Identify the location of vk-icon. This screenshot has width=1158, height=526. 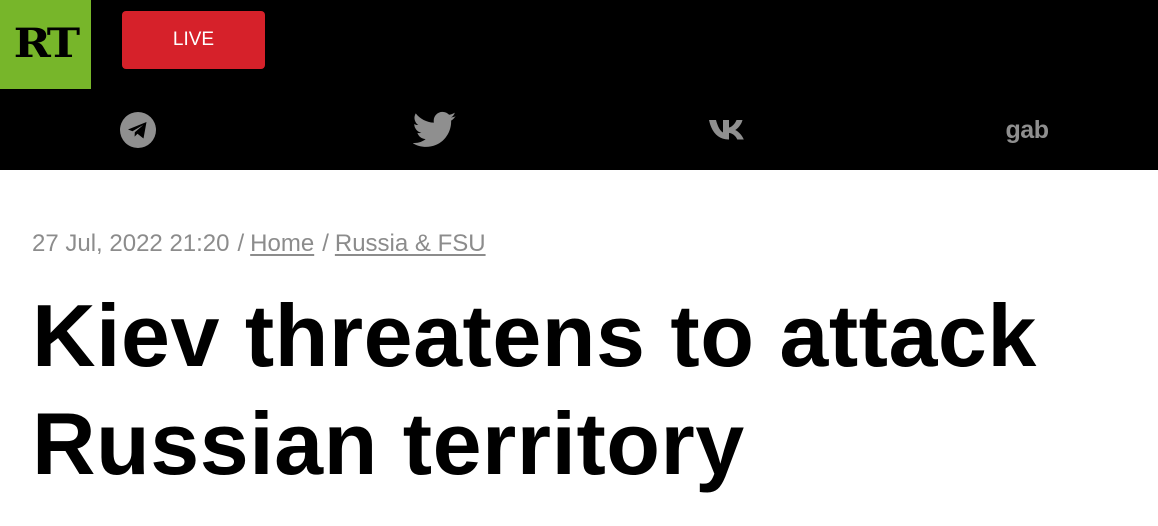
(726, 130).